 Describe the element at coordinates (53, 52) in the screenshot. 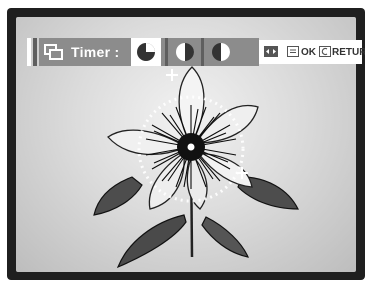

I see `slideshow-icon` at that location.